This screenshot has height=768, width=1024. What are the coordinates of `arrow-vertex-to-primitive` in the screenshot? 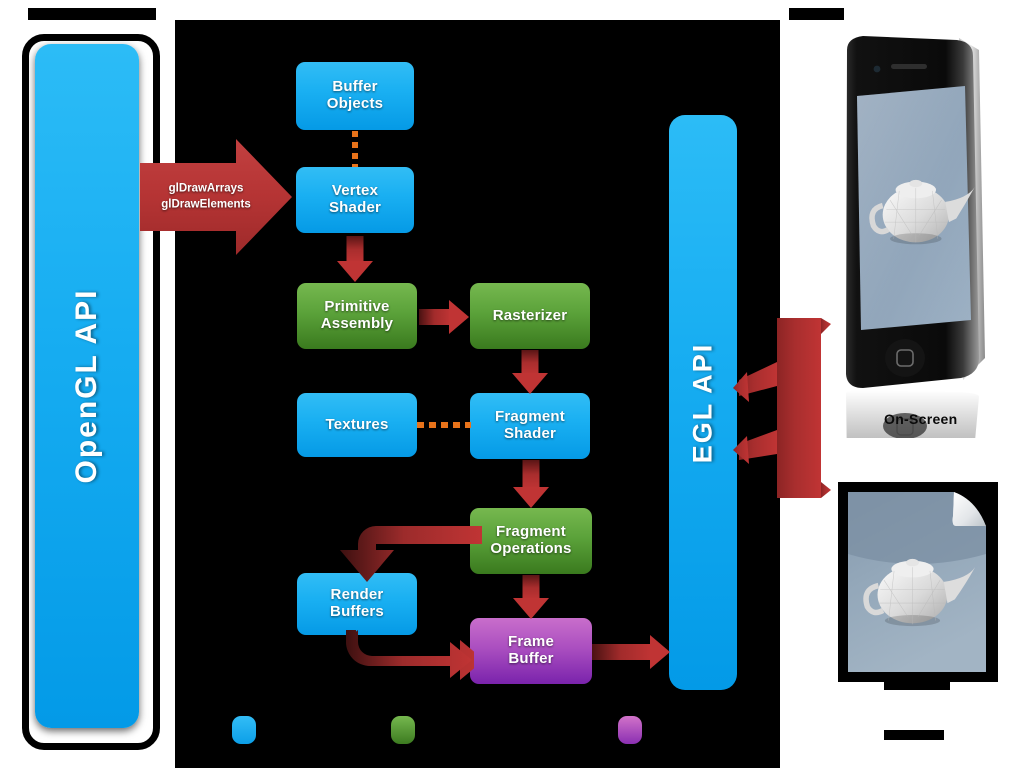 It's located at (355, 259).